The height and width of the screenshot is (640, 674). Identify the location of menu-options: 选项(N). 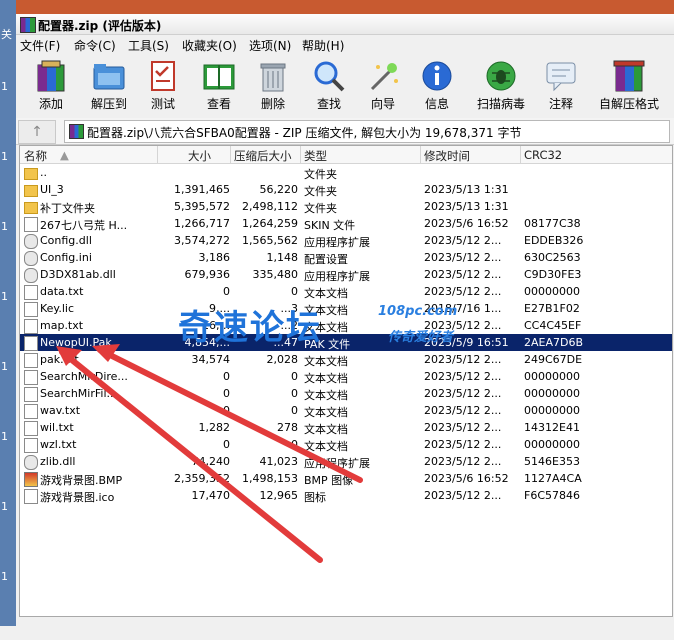
(270, 45).